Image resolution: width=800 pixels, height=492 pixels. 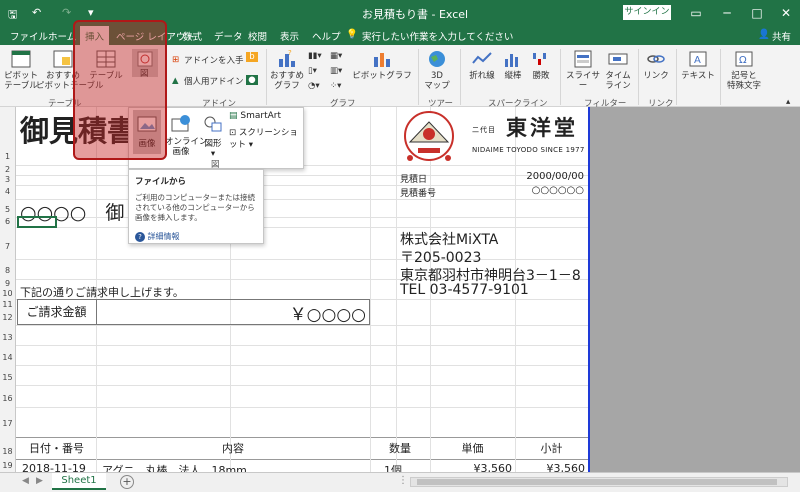 What do you see at coordinates (8, 355) in the screenshot?
I see `row-header: 14` at bounding box center [8, 355].